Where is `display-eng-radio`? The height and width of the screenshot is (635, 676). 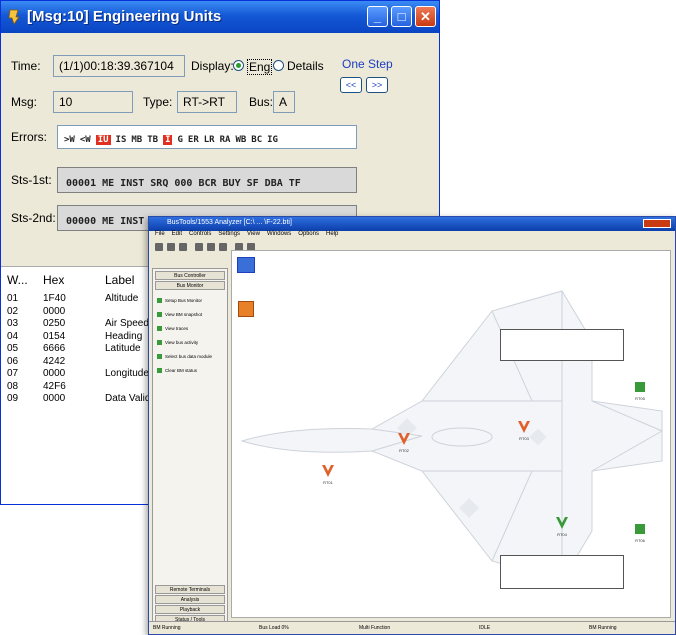 display-eng-radio is located at coordinates (238, 65).